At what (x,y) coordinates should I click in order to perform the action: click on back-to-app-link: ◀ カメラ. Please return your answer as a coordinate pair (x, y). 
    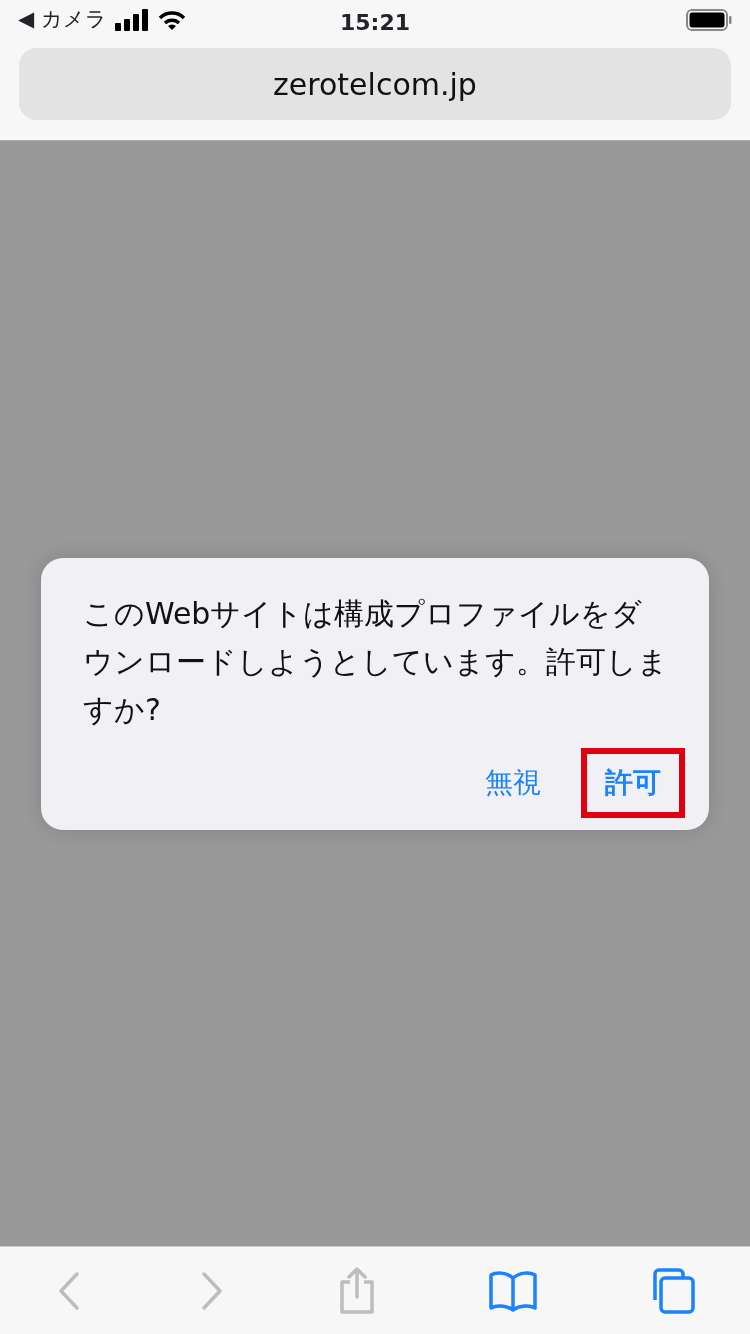
    Looking at the image, I should click on (62, 20).